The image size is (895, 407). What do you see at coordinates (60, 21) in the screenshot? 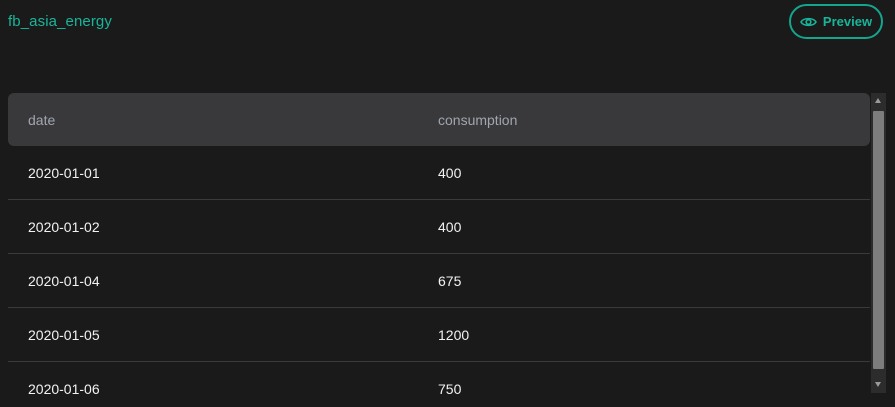
I see `dataset-title: fb_asia_energy` at bounding box center [60, 21].